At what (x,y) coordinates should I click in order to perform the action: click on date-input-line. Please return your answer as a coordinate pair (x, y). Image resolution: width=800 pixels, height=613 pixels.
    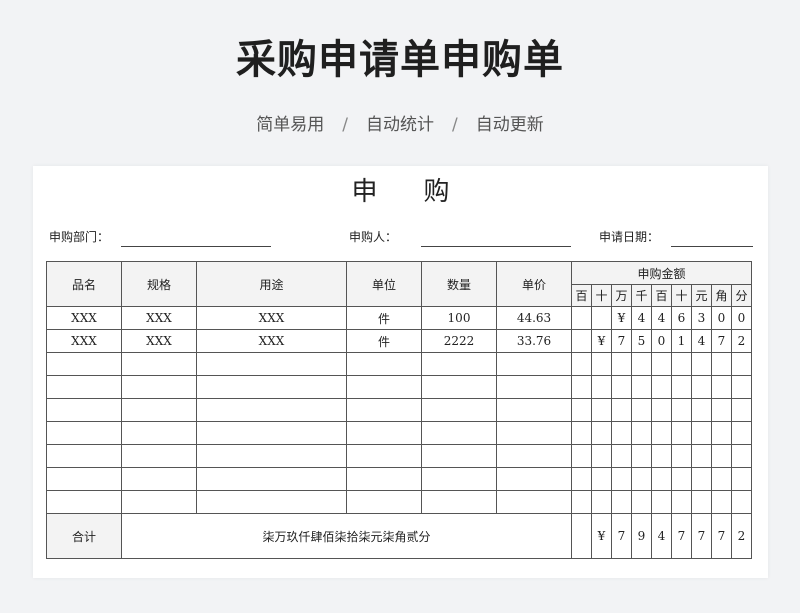
    Looking at the image, I should click on (712, 246).